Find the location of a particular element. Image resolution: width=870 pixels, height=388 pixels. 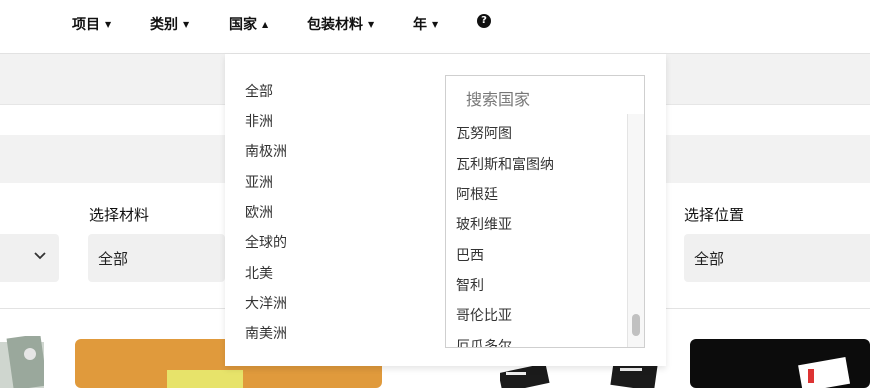

nav-item-packaging-material: 包装材料 ▼ is located at coordinates (340, 24).